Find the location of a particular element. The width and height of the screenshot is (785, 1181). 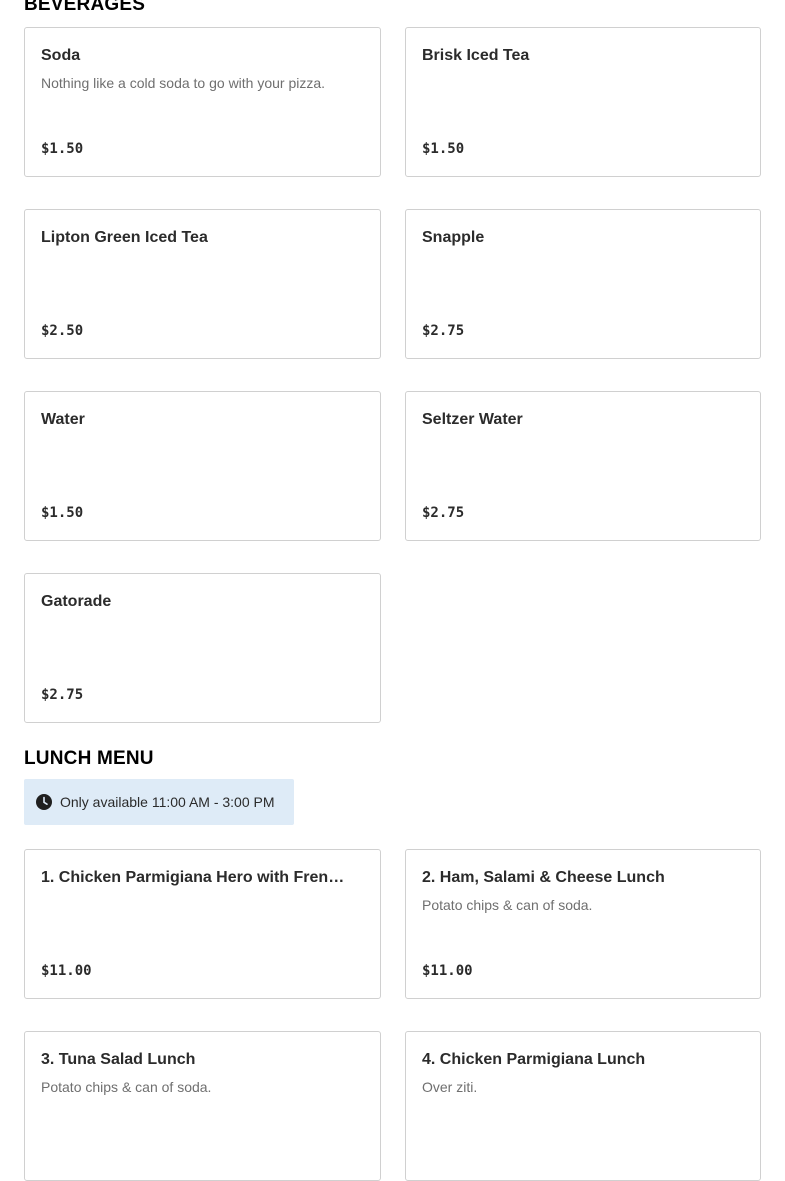

item-name: Seltzer Water is located at coordinates (472, 419).